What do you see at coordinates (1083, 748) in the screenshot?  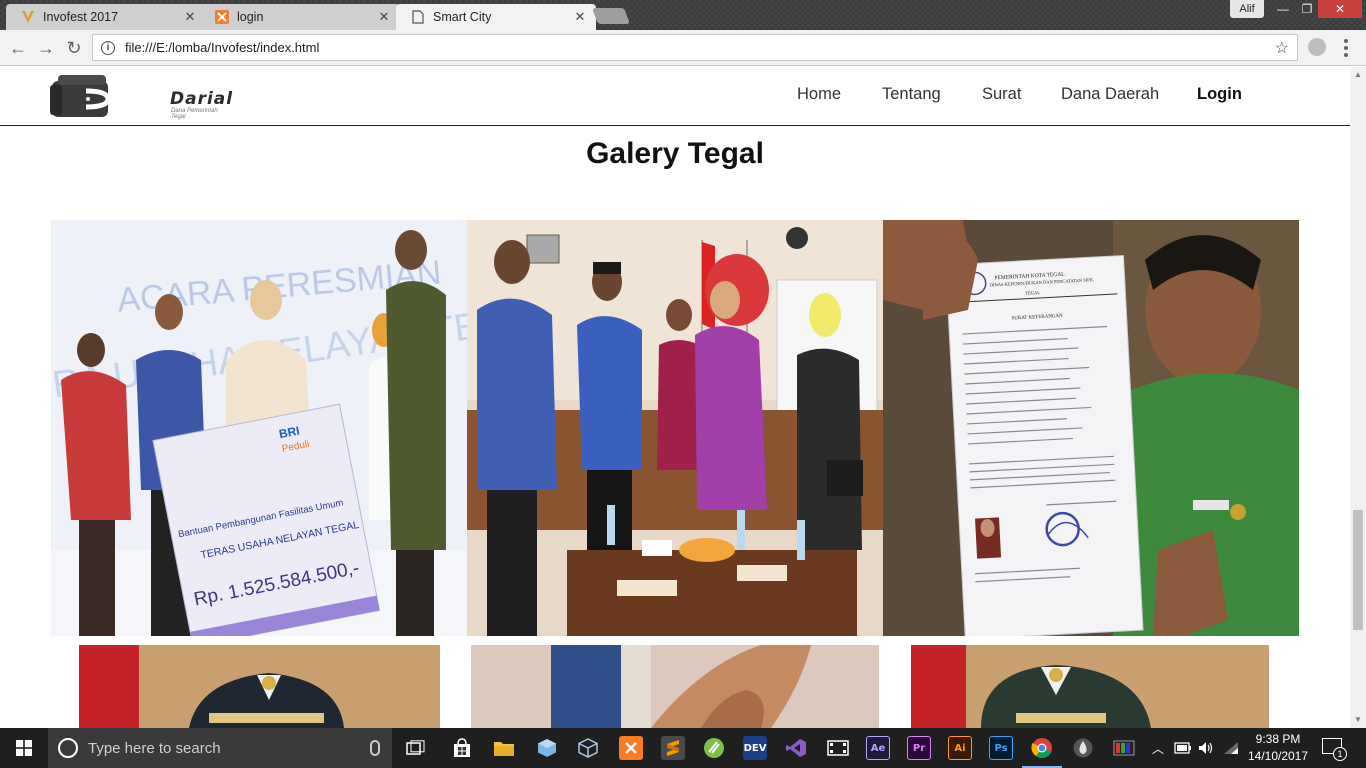 I see `droplet-icon` at bounding box center [1083, 748].